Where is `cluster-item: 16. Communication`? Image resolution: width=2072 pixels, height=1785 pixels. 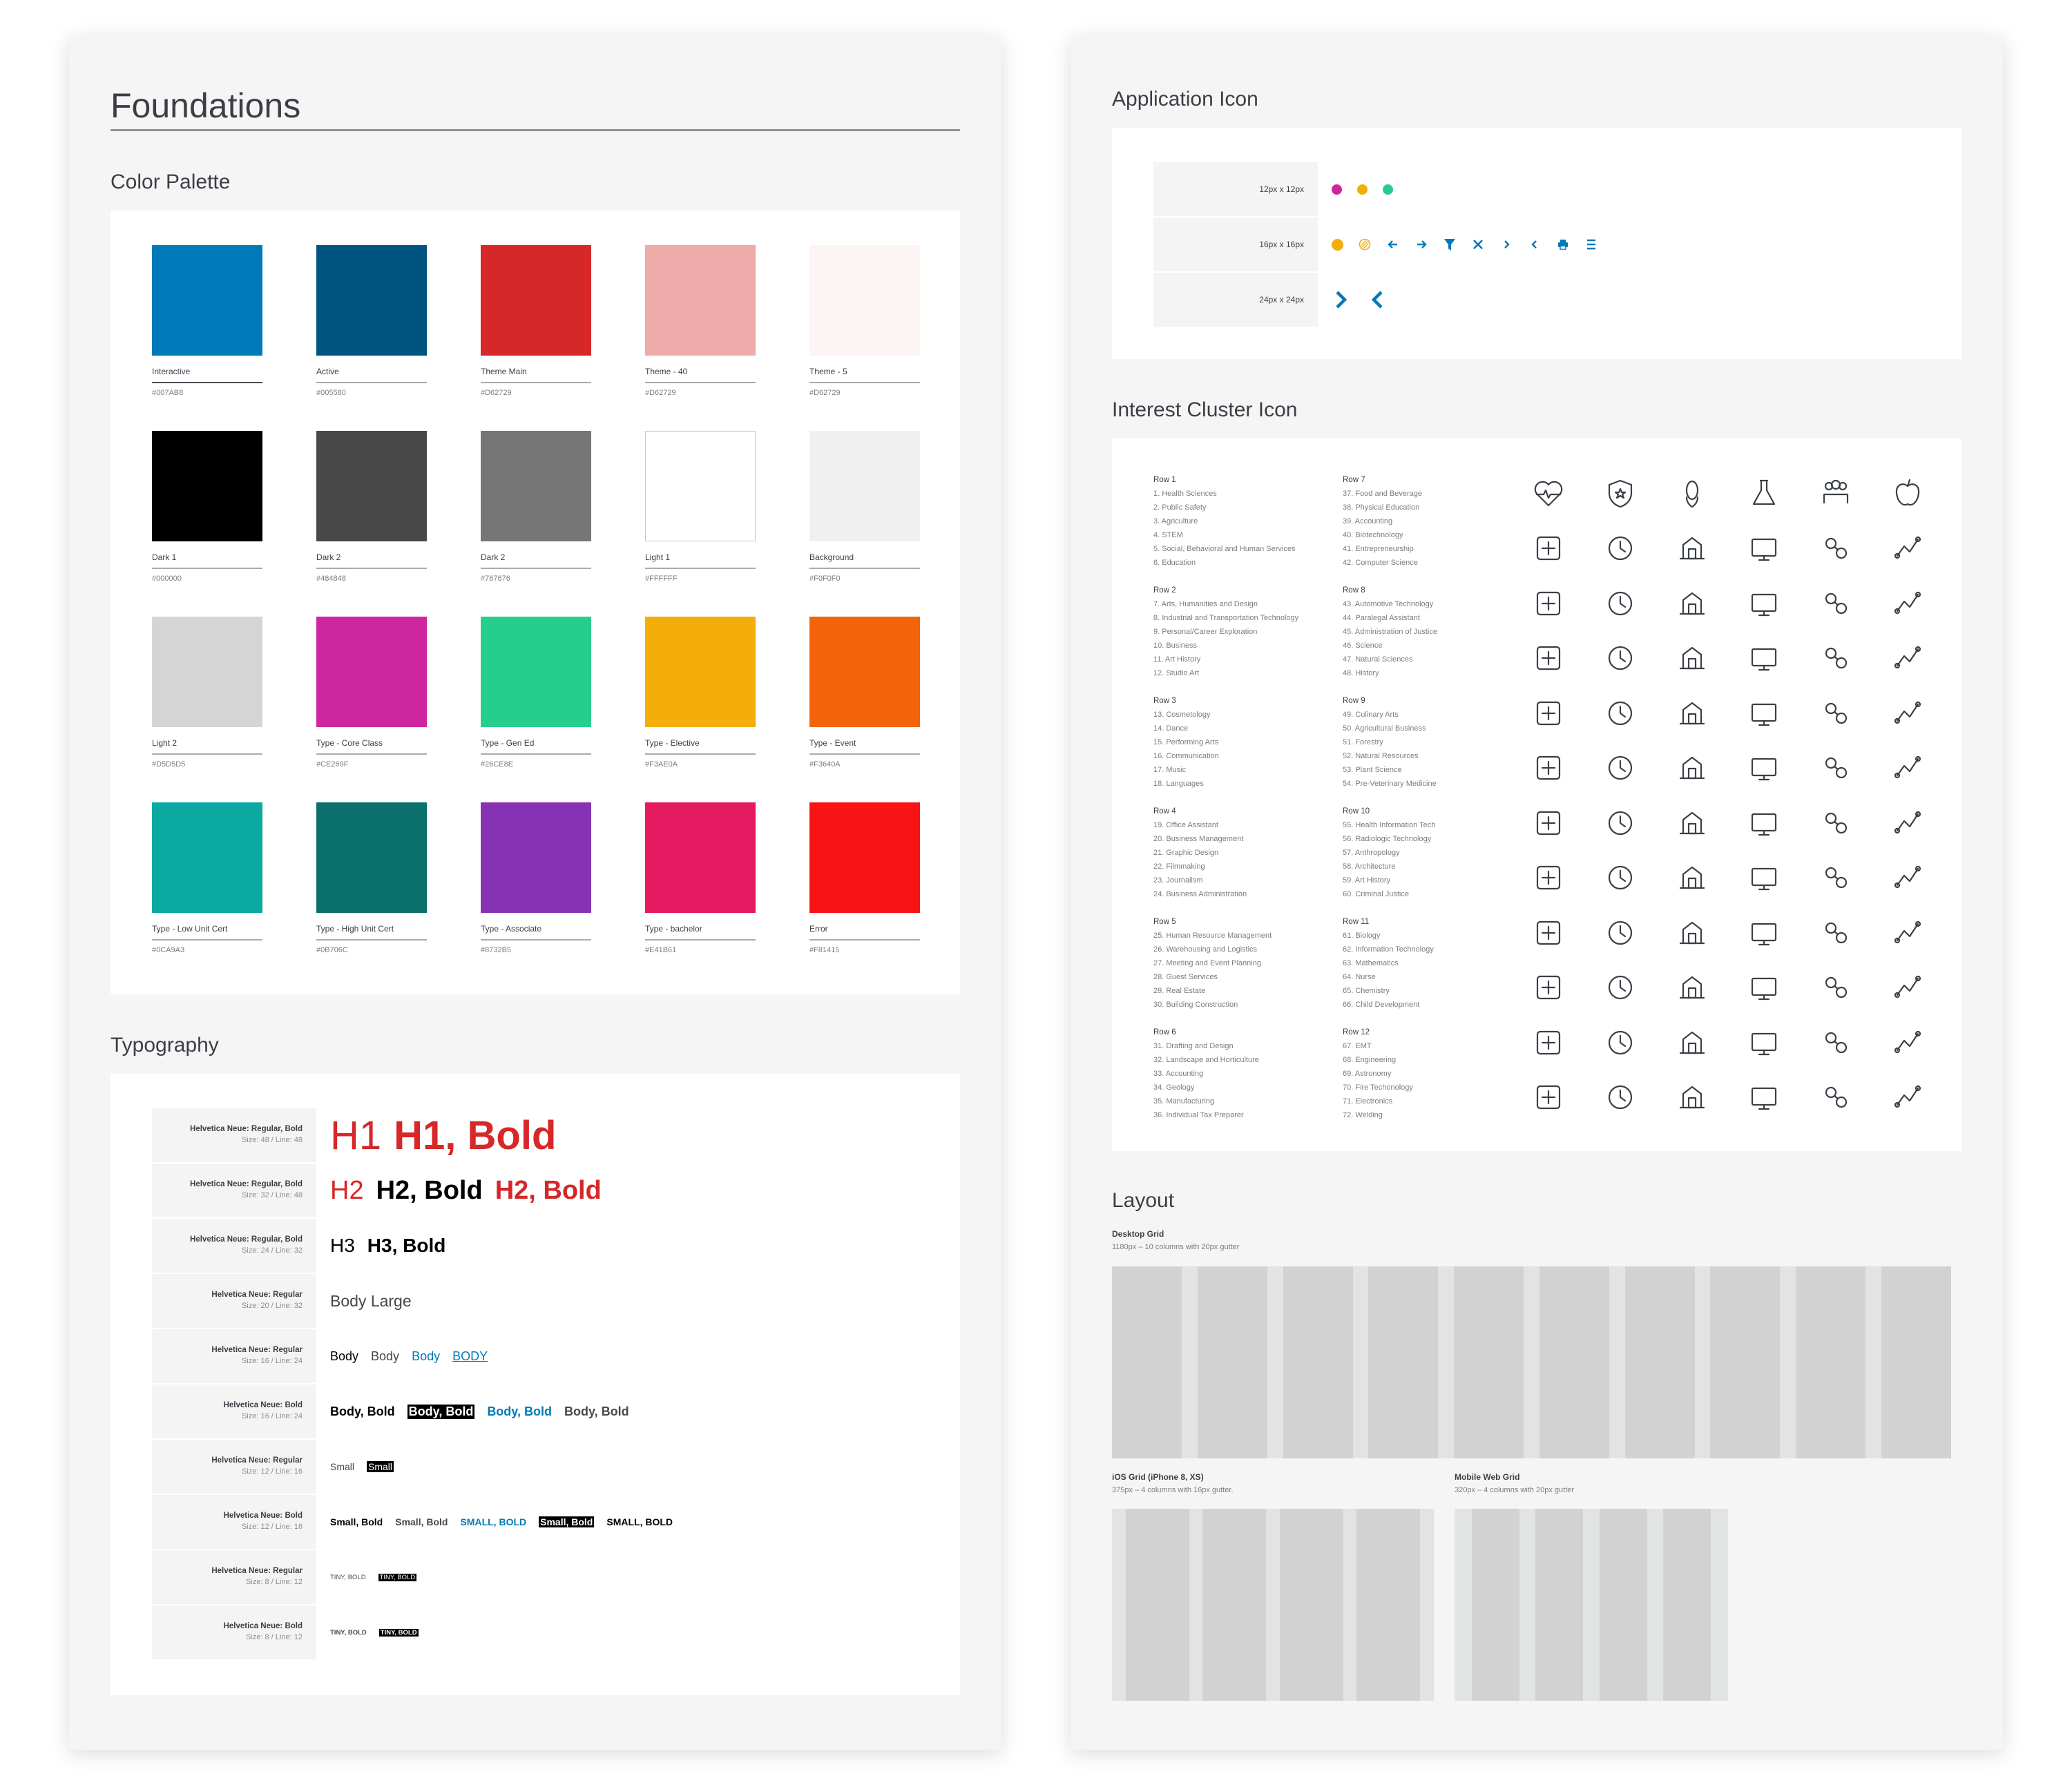
cluster-item: 16. Communication is located at coordinates (1186, 756).